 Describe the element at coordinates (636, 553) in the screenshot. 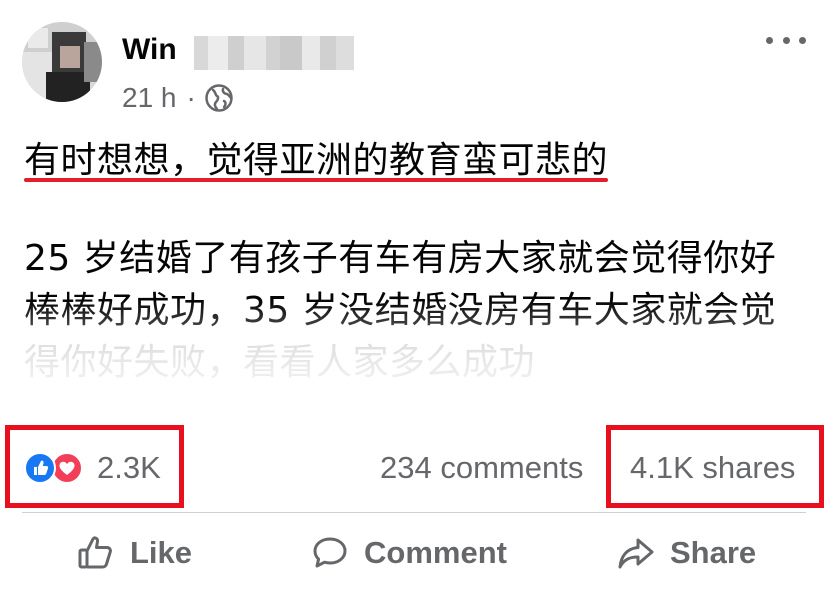

I see `share-arrow-icon` at that location.